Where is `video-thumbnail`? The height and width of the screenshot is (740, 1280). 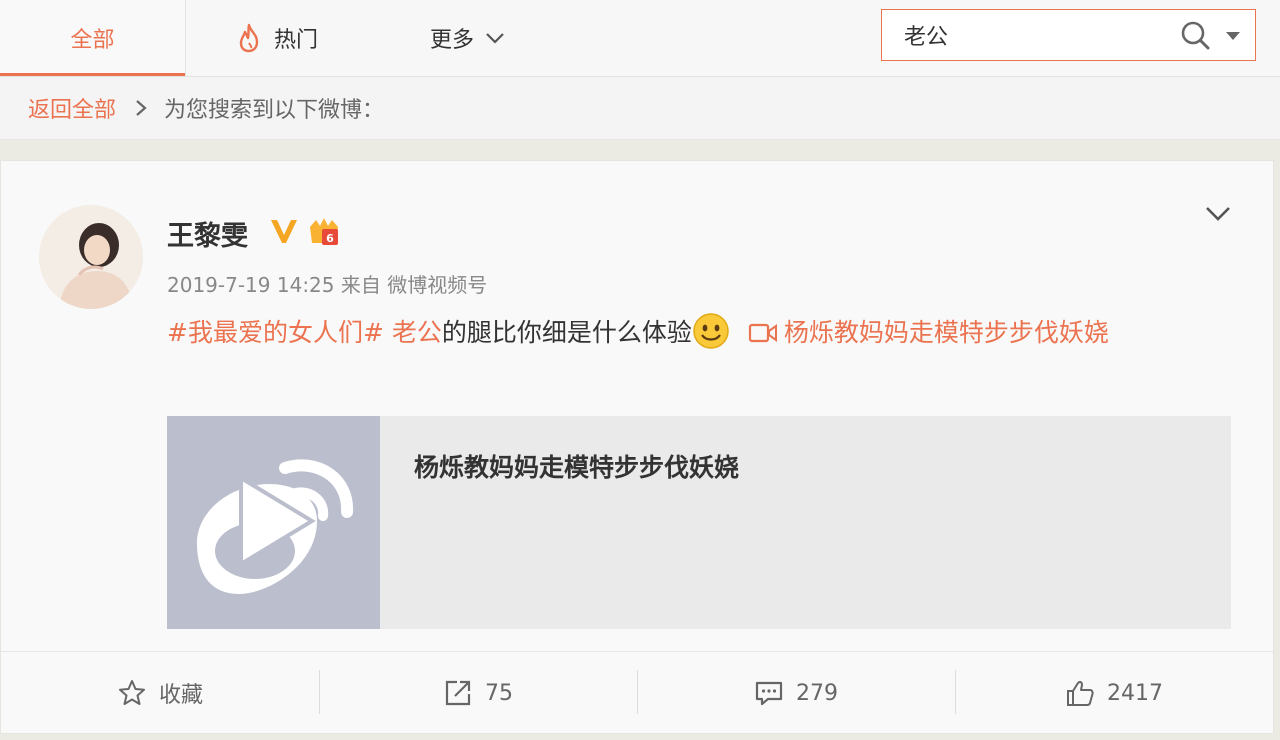
video-thumbnail is located at coordinates (273, 522).